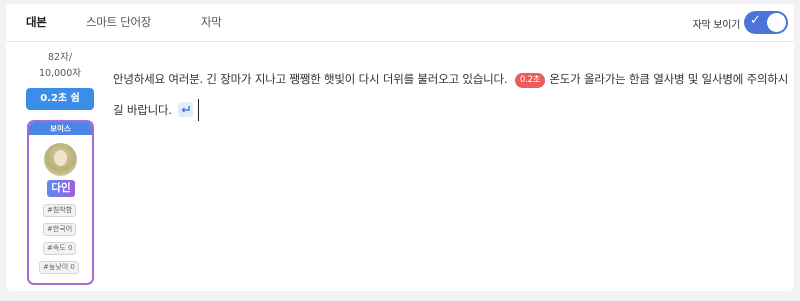 The width and height of the screenshot is (800, 301). I want to click on char-count-limit: 10,000자, so click(60, 73).